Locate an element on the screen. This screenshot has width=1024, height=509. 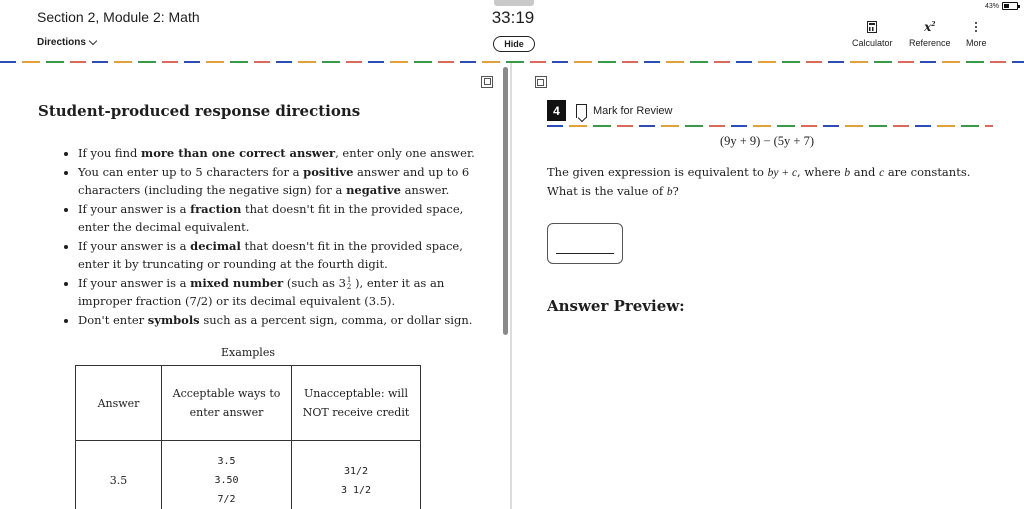
question-divider is located at coordinates (770, 126).